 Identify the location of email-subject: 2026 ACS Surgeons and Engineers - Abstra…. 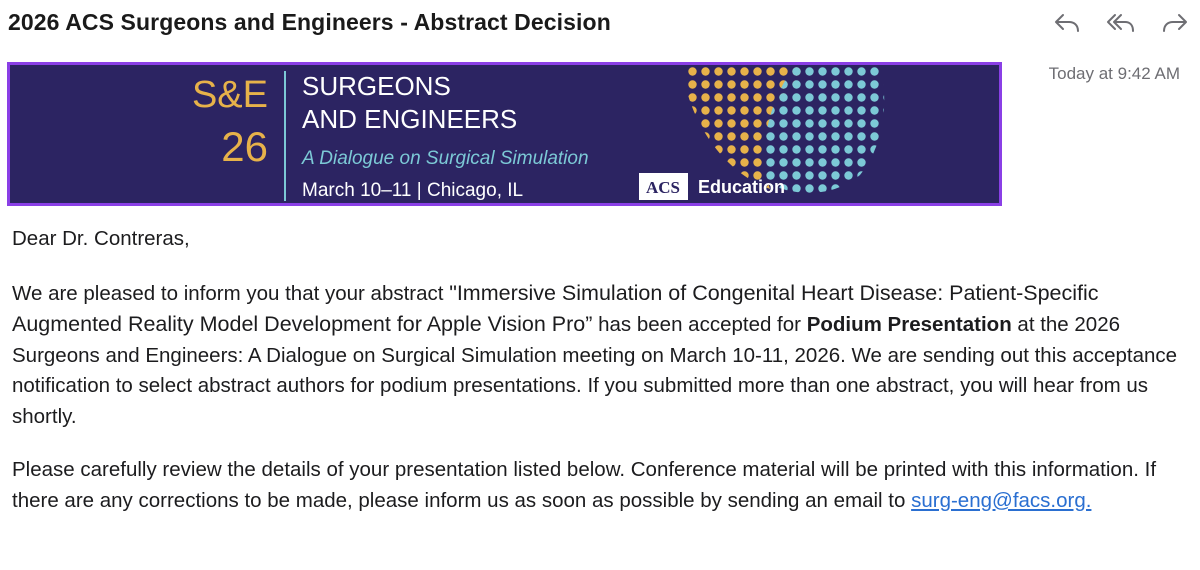
(309, 21).